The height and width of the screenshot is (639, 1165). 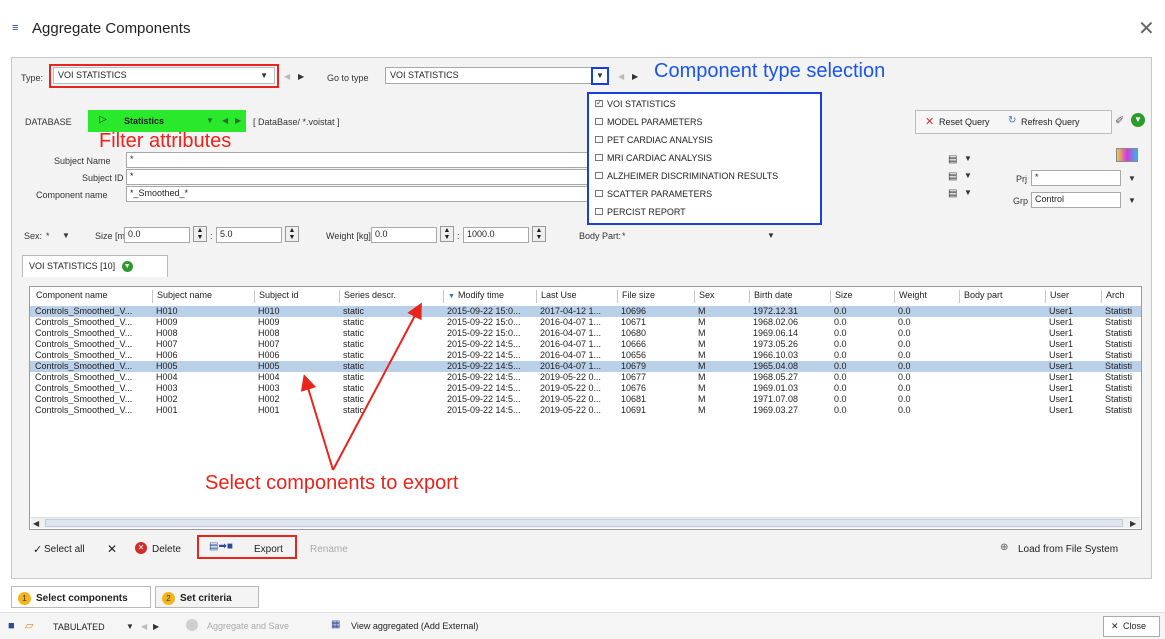 What do you see at coordinates (112, 549) in the screenshot?
I see `clear-icon: ✕` at bounding box center [112, 549].